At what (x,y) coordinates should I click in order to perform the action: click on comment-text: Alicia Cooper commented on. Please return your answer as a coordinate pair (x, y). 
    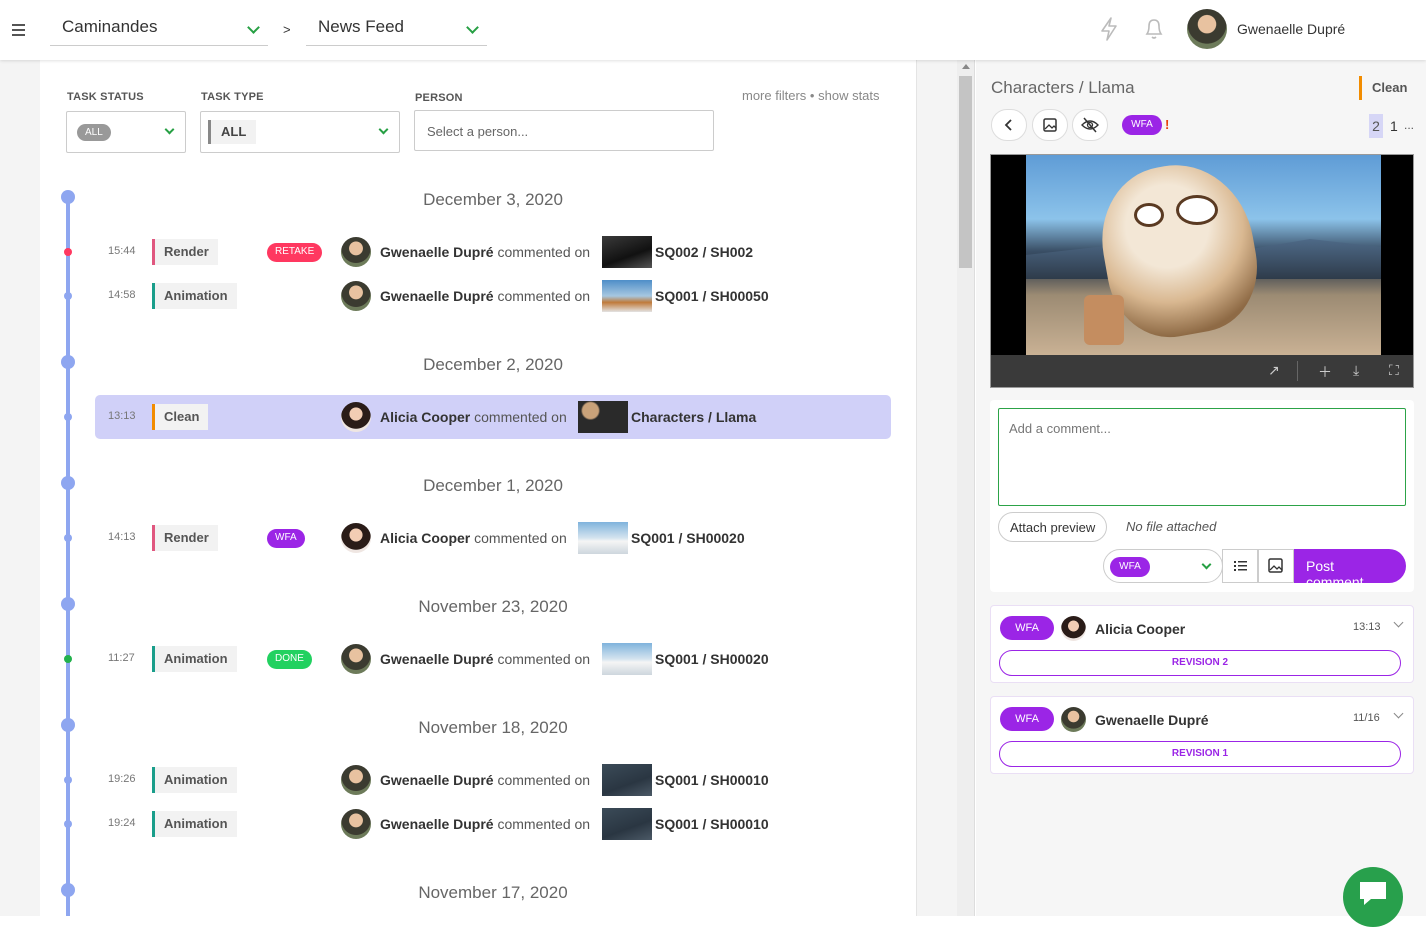
    Looking at the image, I should click on (473, 538).